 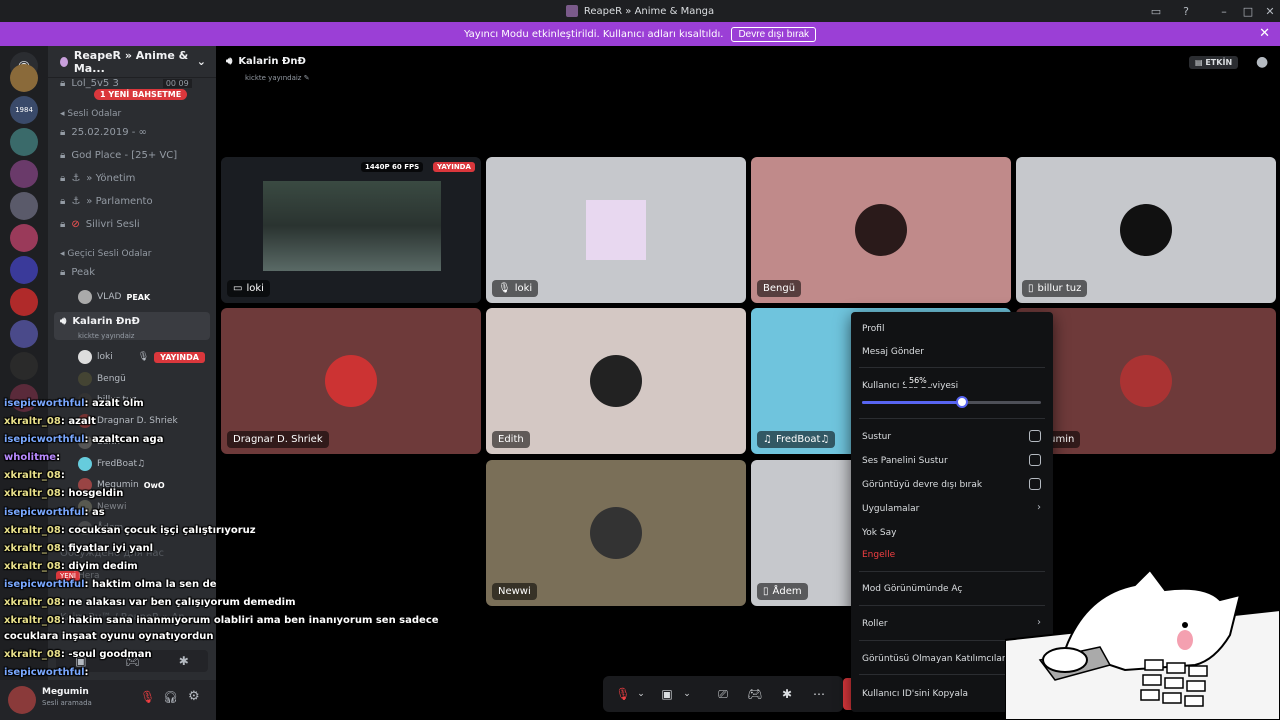 What do you see at coordinates (114, 297) in the screenshot?
I see `member-item: VLAD PEAK` at bounding box center [114, 297].